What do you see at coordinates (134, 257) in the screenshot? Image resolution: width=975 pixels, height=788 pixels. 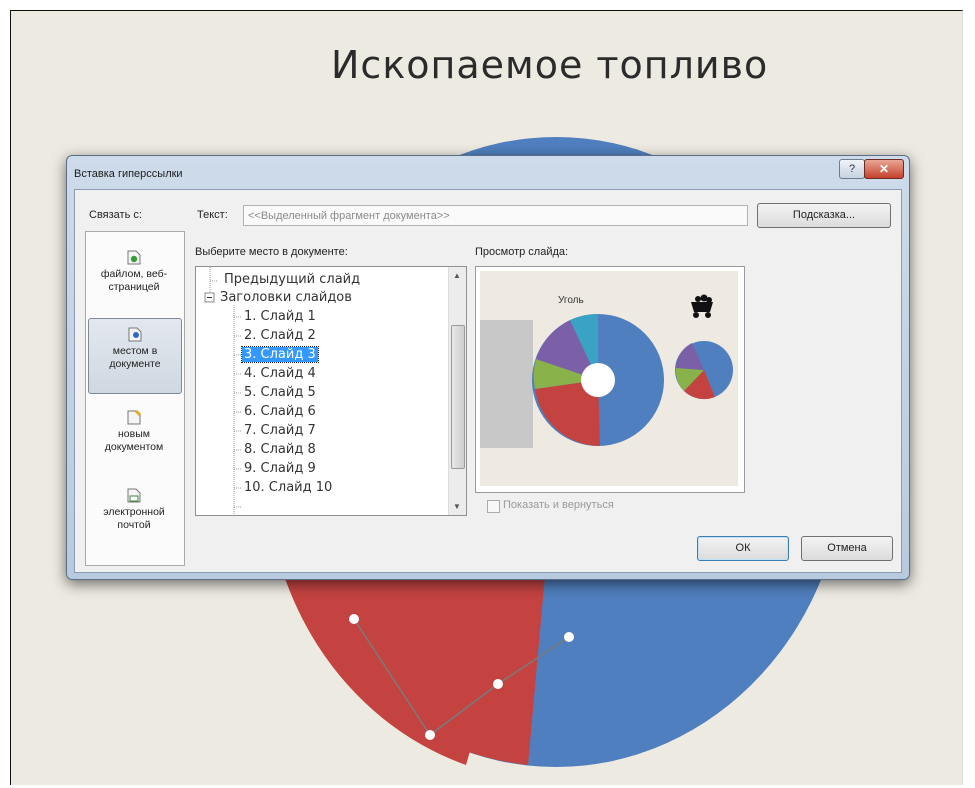 I see `web-page-icon` at bounding box center [134, 257].